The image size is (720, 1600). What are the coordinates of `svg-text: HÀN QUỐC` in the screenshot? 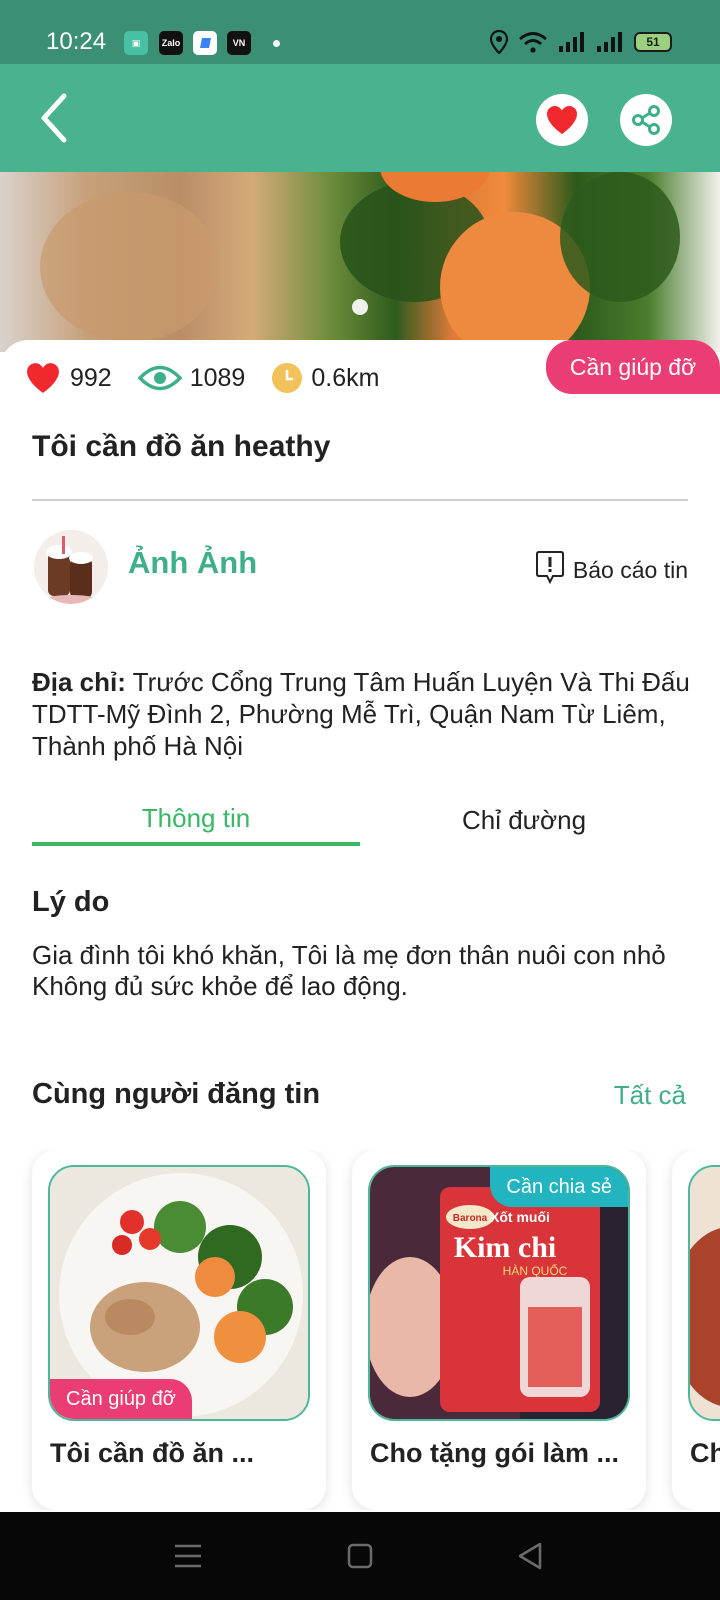 It's located at (535, 1270).